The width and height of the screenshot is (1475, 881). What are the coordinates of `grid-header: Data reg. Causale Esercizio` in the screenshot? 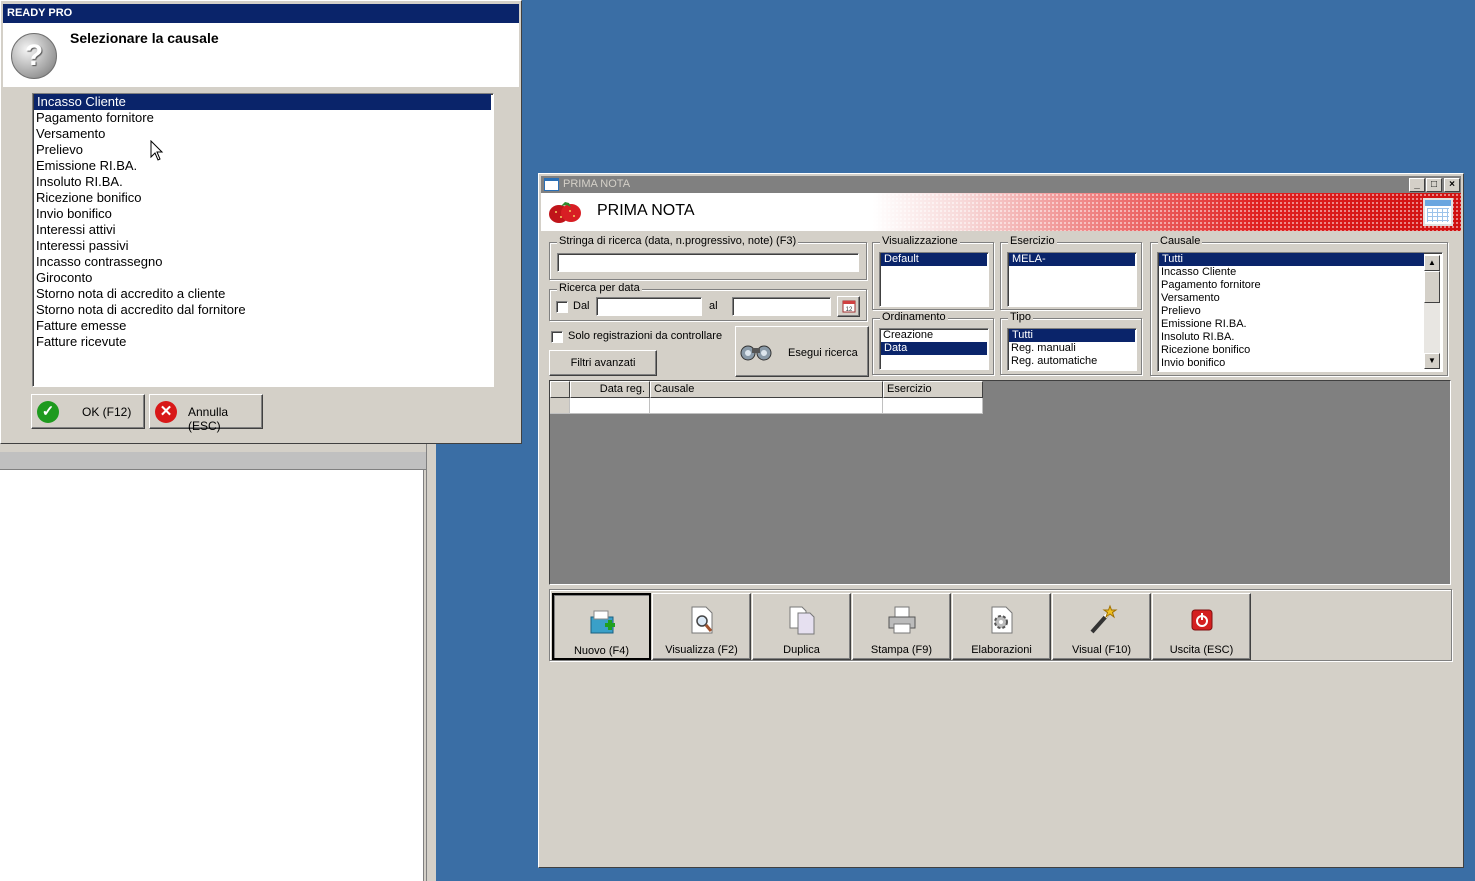 It's located at (766, 389).